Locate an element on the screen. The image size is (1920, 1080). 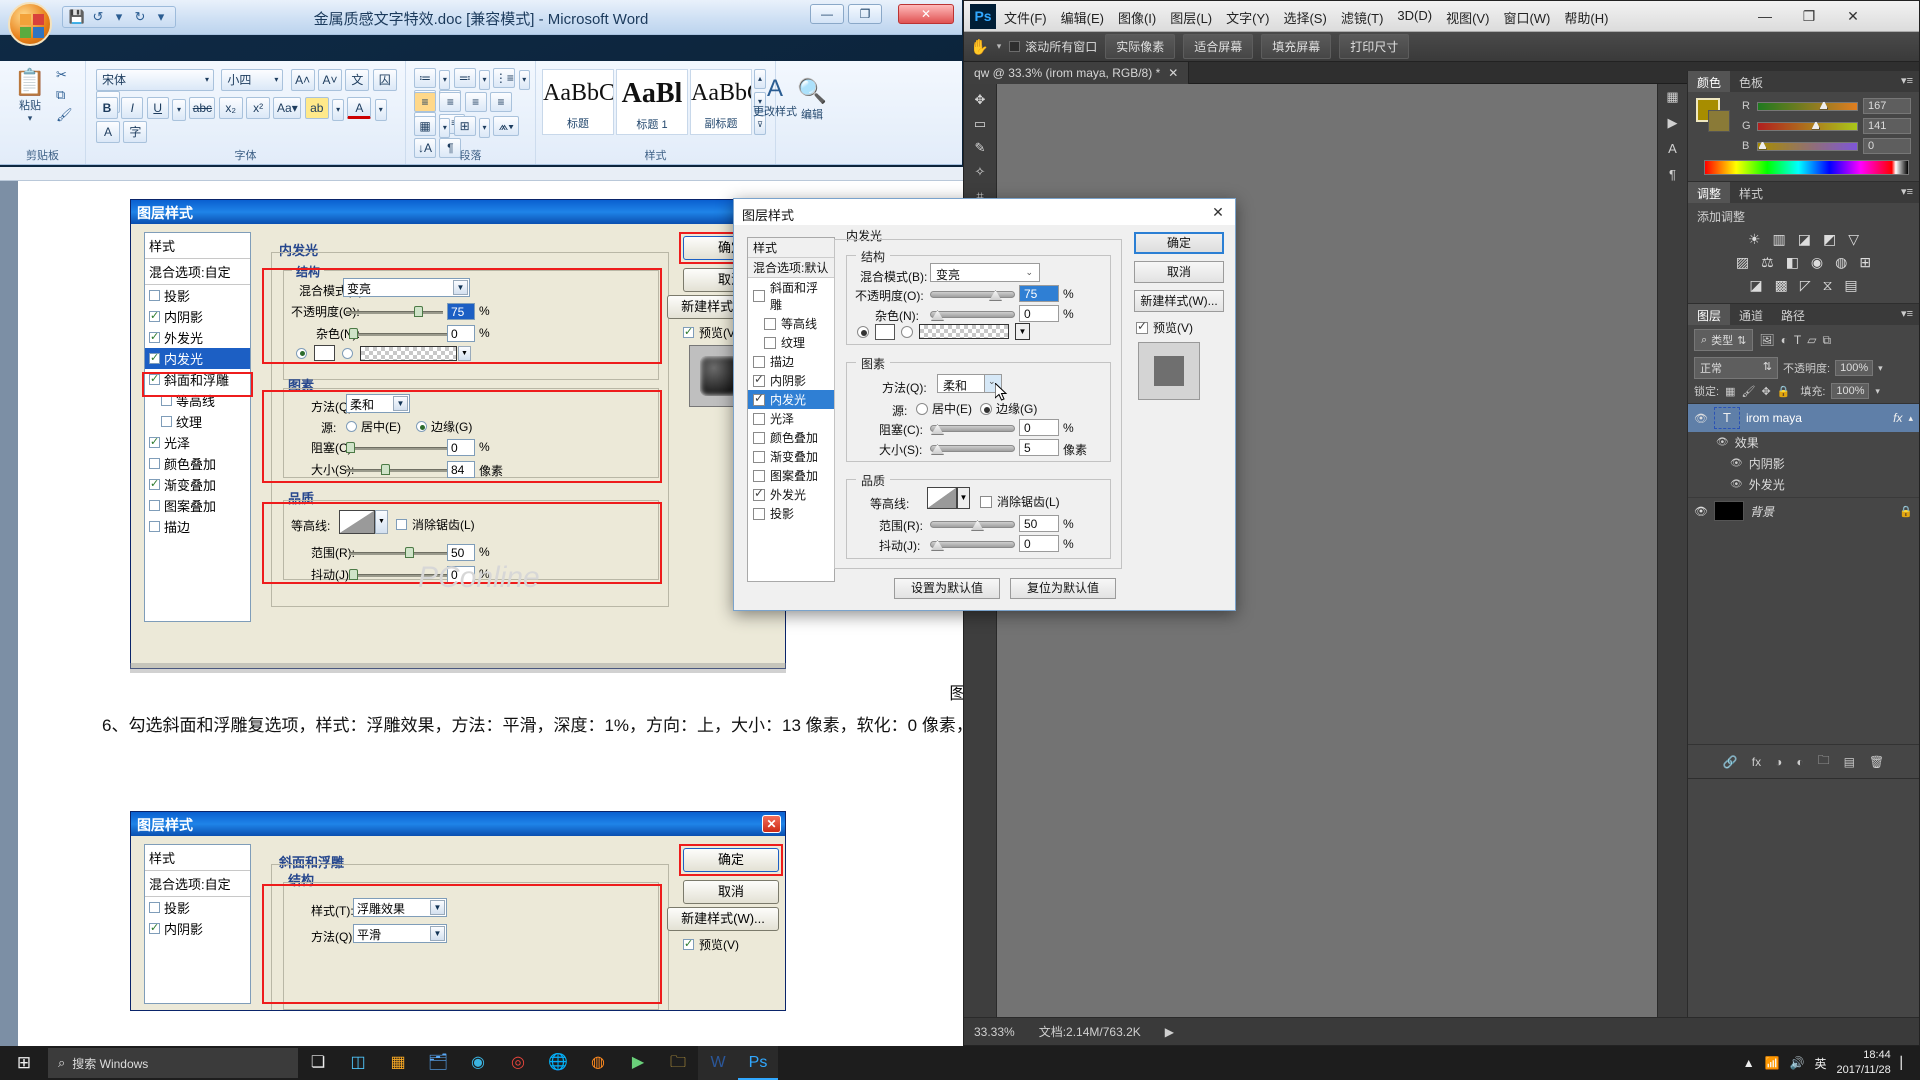
ie-icon: 🌐 is located at coordinates (558, 1063).